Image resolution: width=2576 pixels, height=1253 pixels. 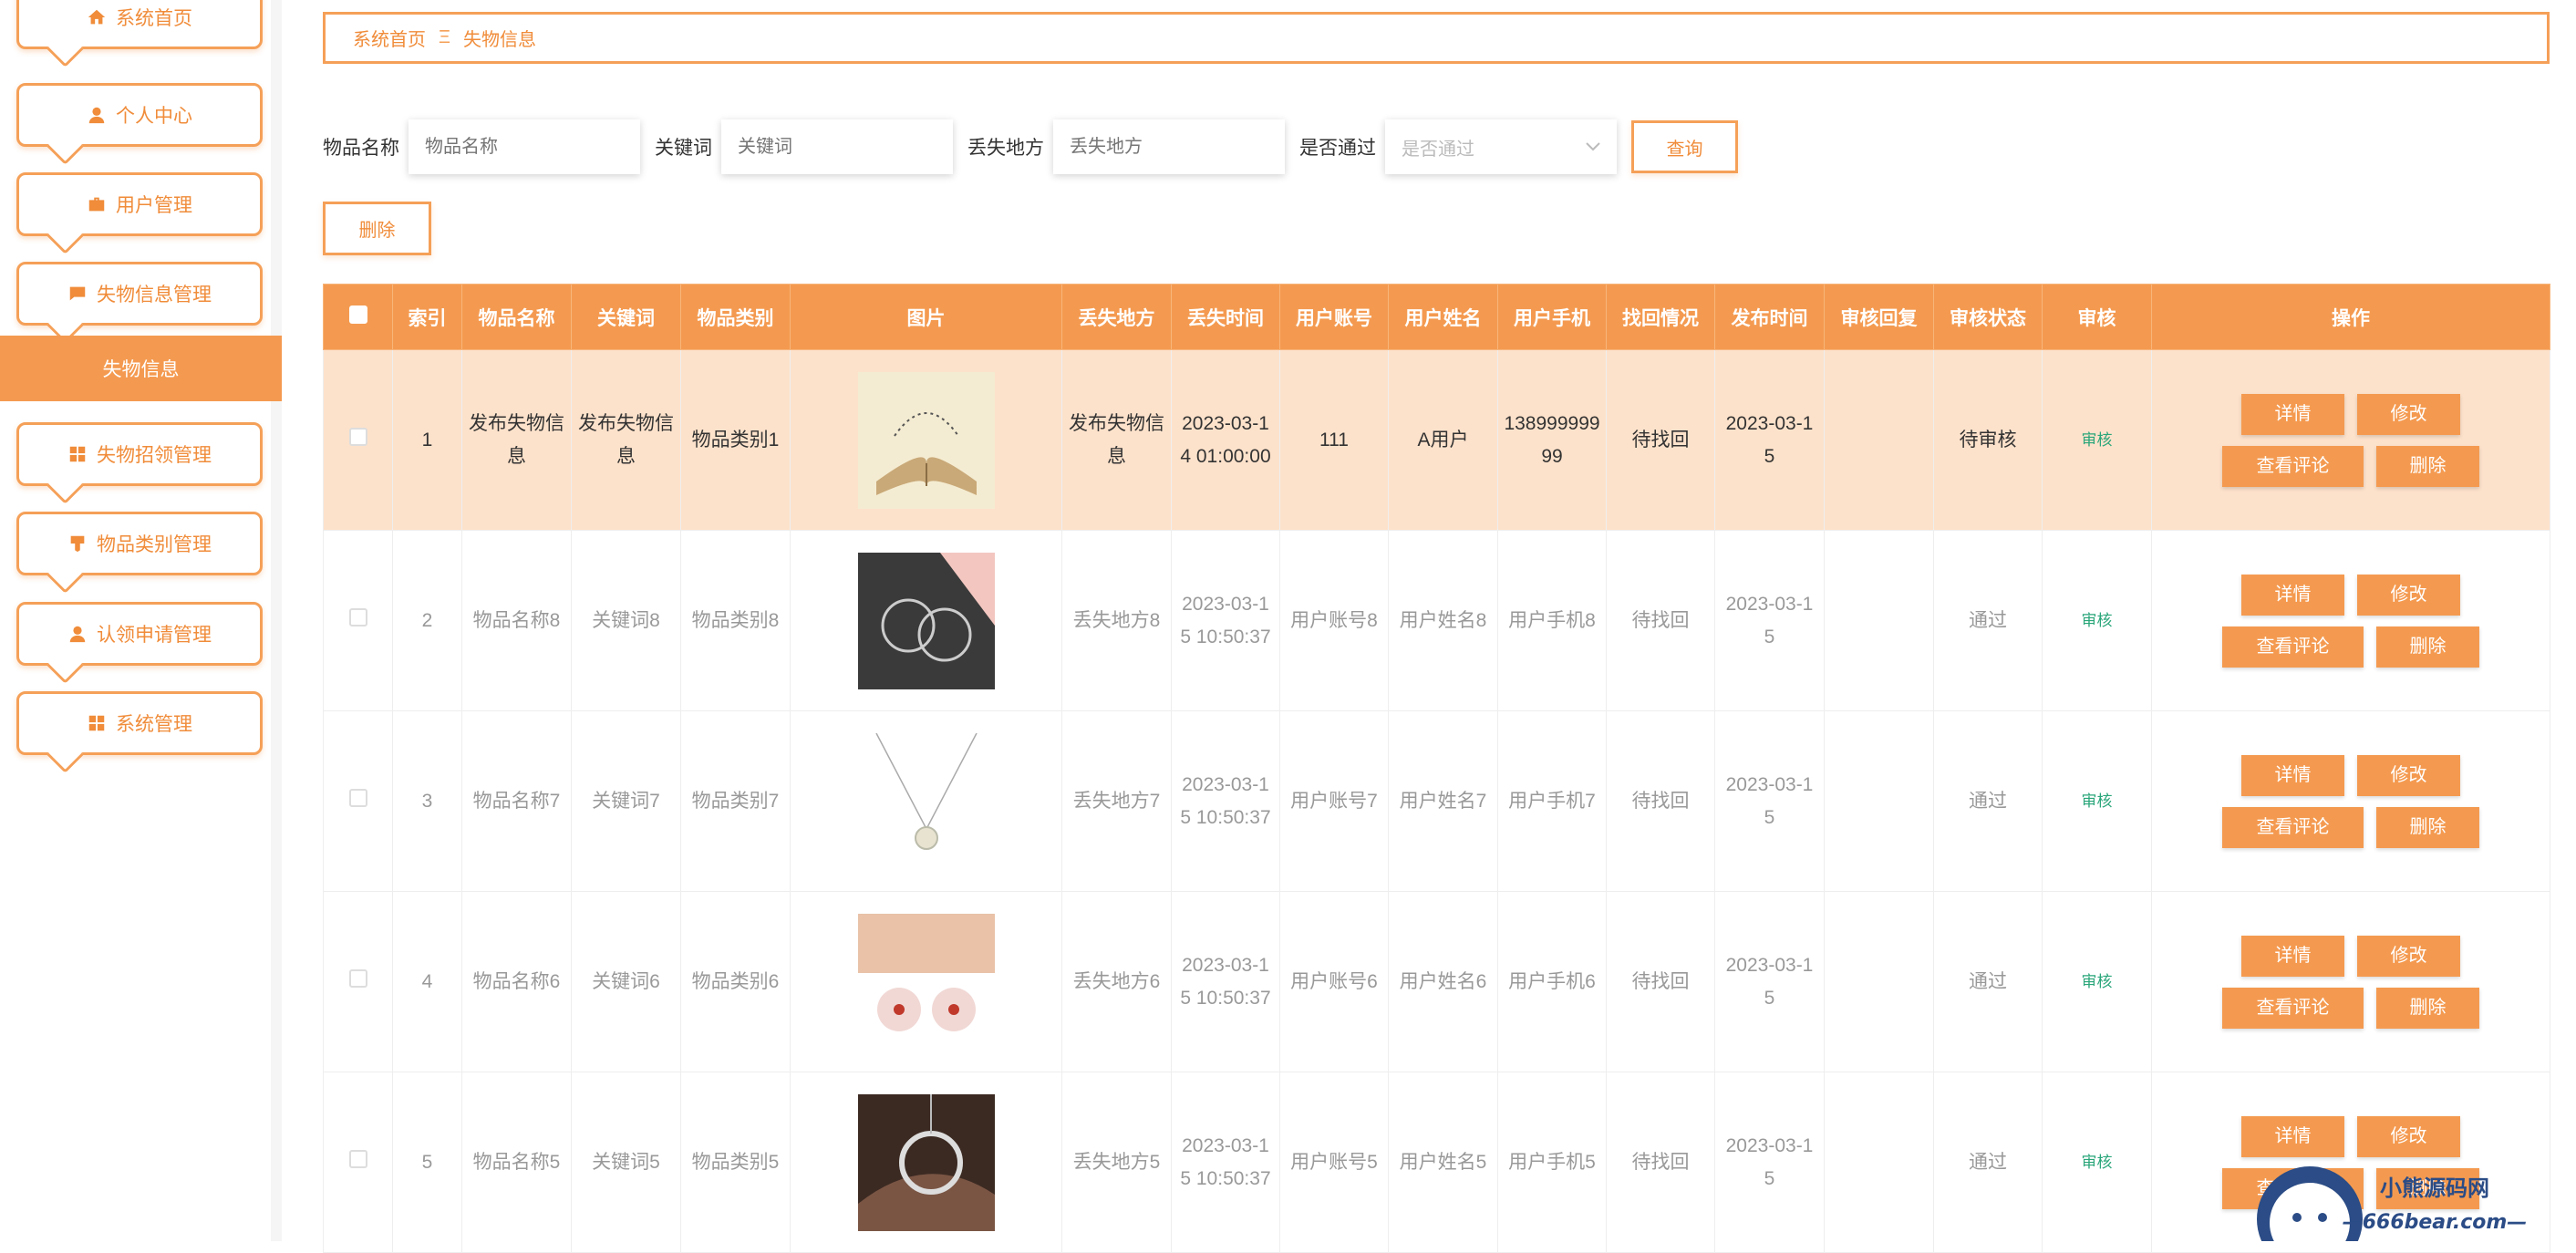 I want to click on column-header: 审核状态, so click(x=1988, y=317).